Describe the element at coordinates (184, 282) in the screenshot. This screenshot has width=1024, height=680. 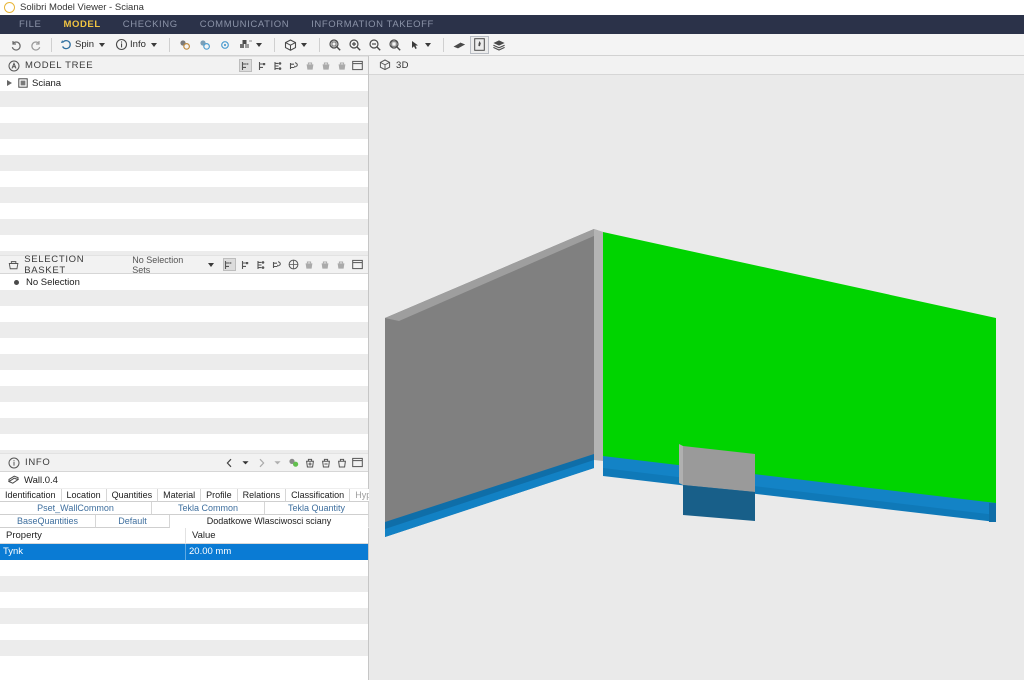
I see `basket-row-no-selection: No Selection` at that location.